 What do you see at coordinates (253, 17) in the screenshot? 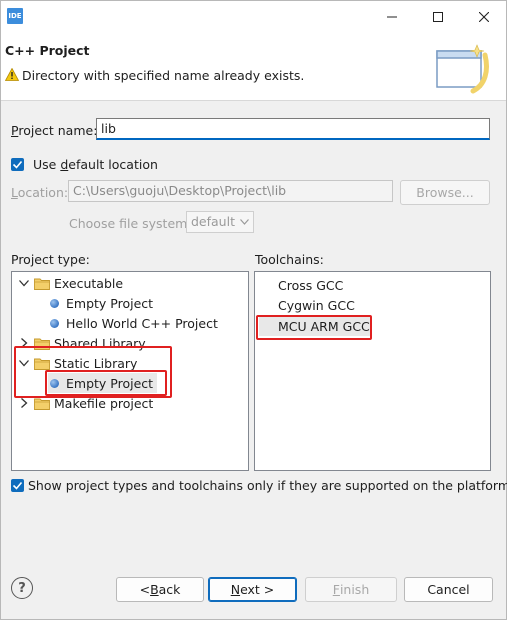
I see `title-bar: IDE` at bounding box center [253, 17].